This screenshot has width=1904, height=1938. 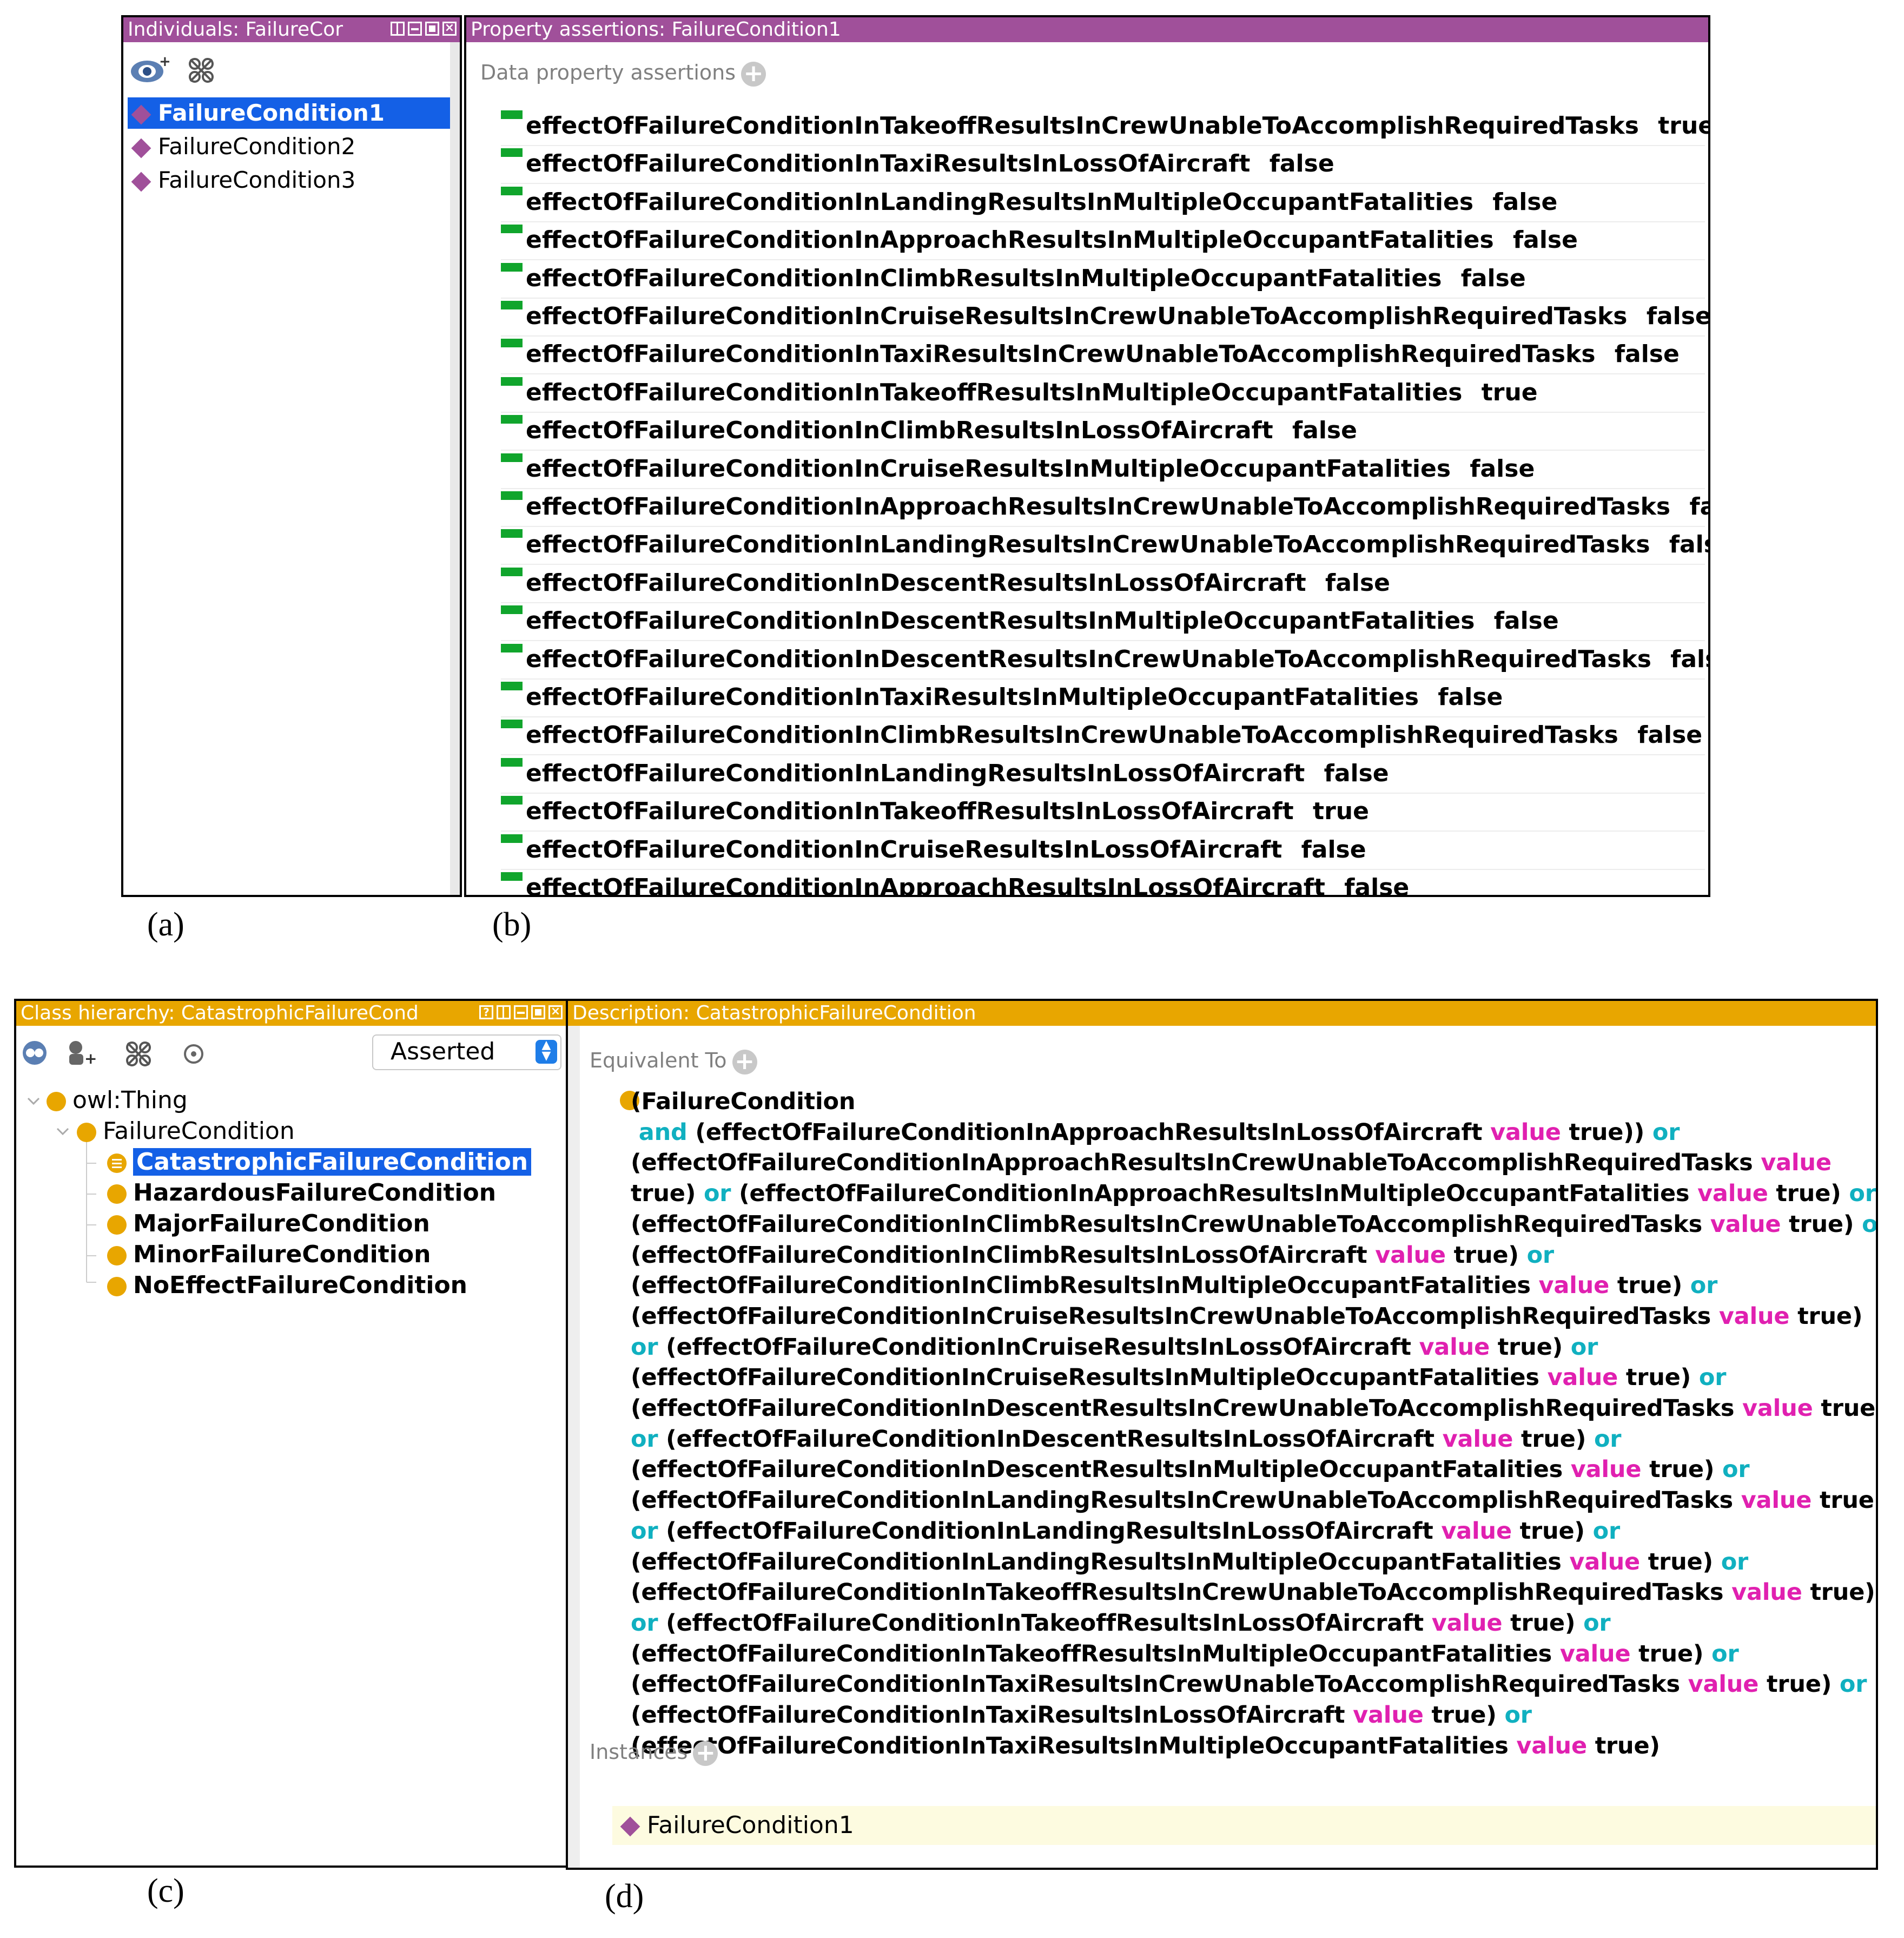 I want to click on add-equivalent-icon: +, so click(x=744, y=1062).